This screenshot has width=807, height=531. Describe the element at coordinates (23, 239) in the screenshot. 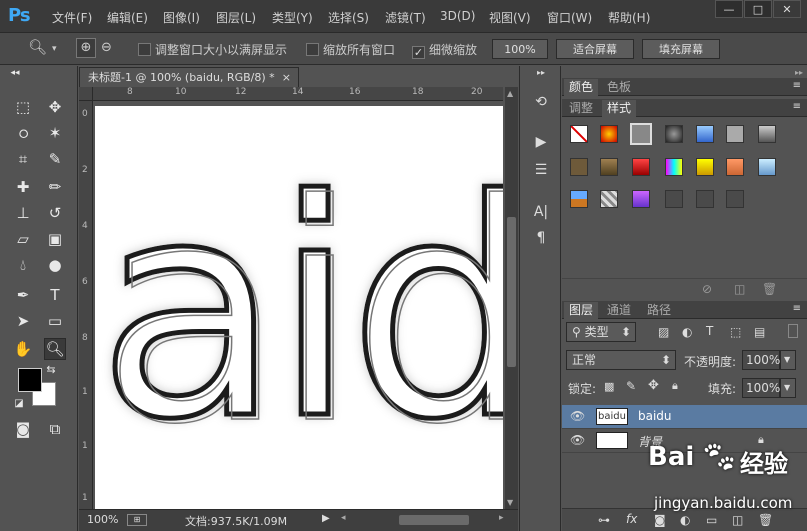

I see `eraser-icon: ▱` at that location.